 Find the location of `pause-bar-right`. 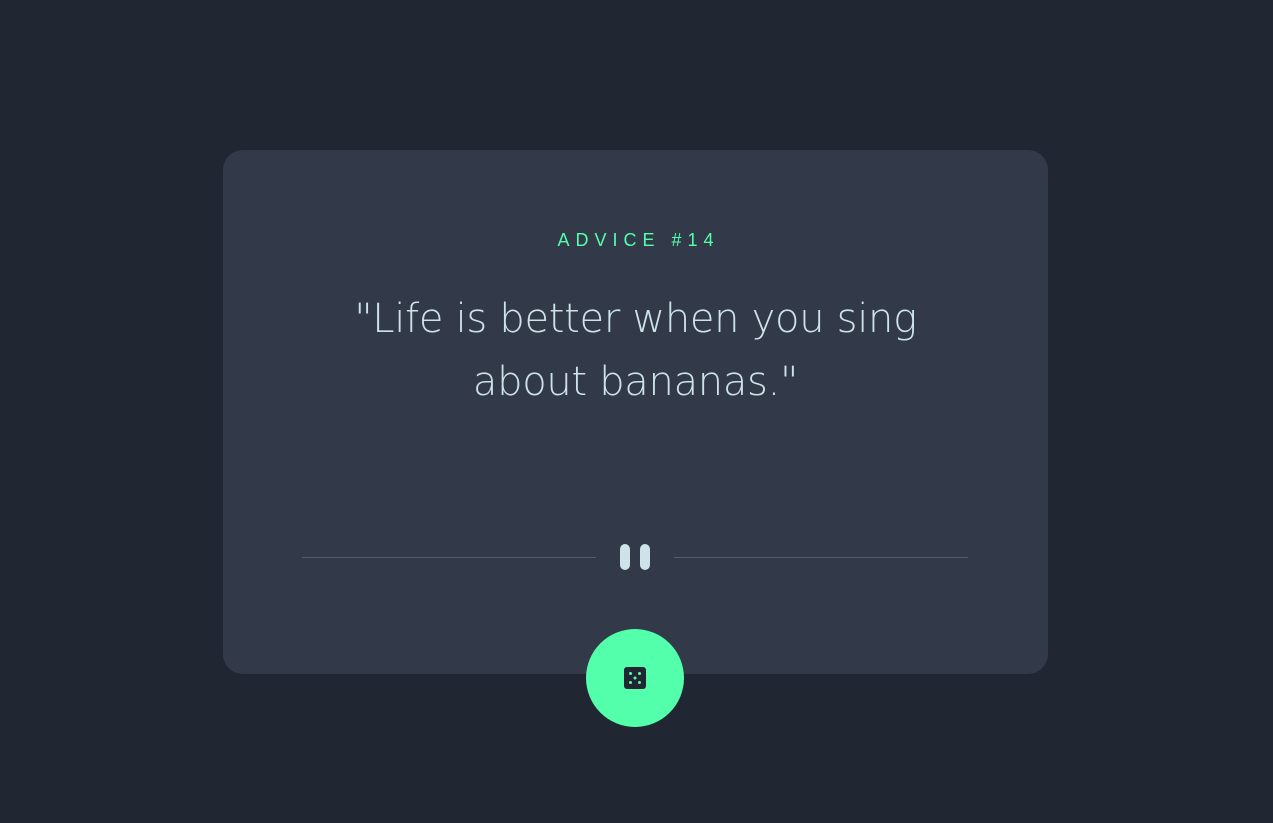

pause-bar-right is located at coordinates (645, 557).